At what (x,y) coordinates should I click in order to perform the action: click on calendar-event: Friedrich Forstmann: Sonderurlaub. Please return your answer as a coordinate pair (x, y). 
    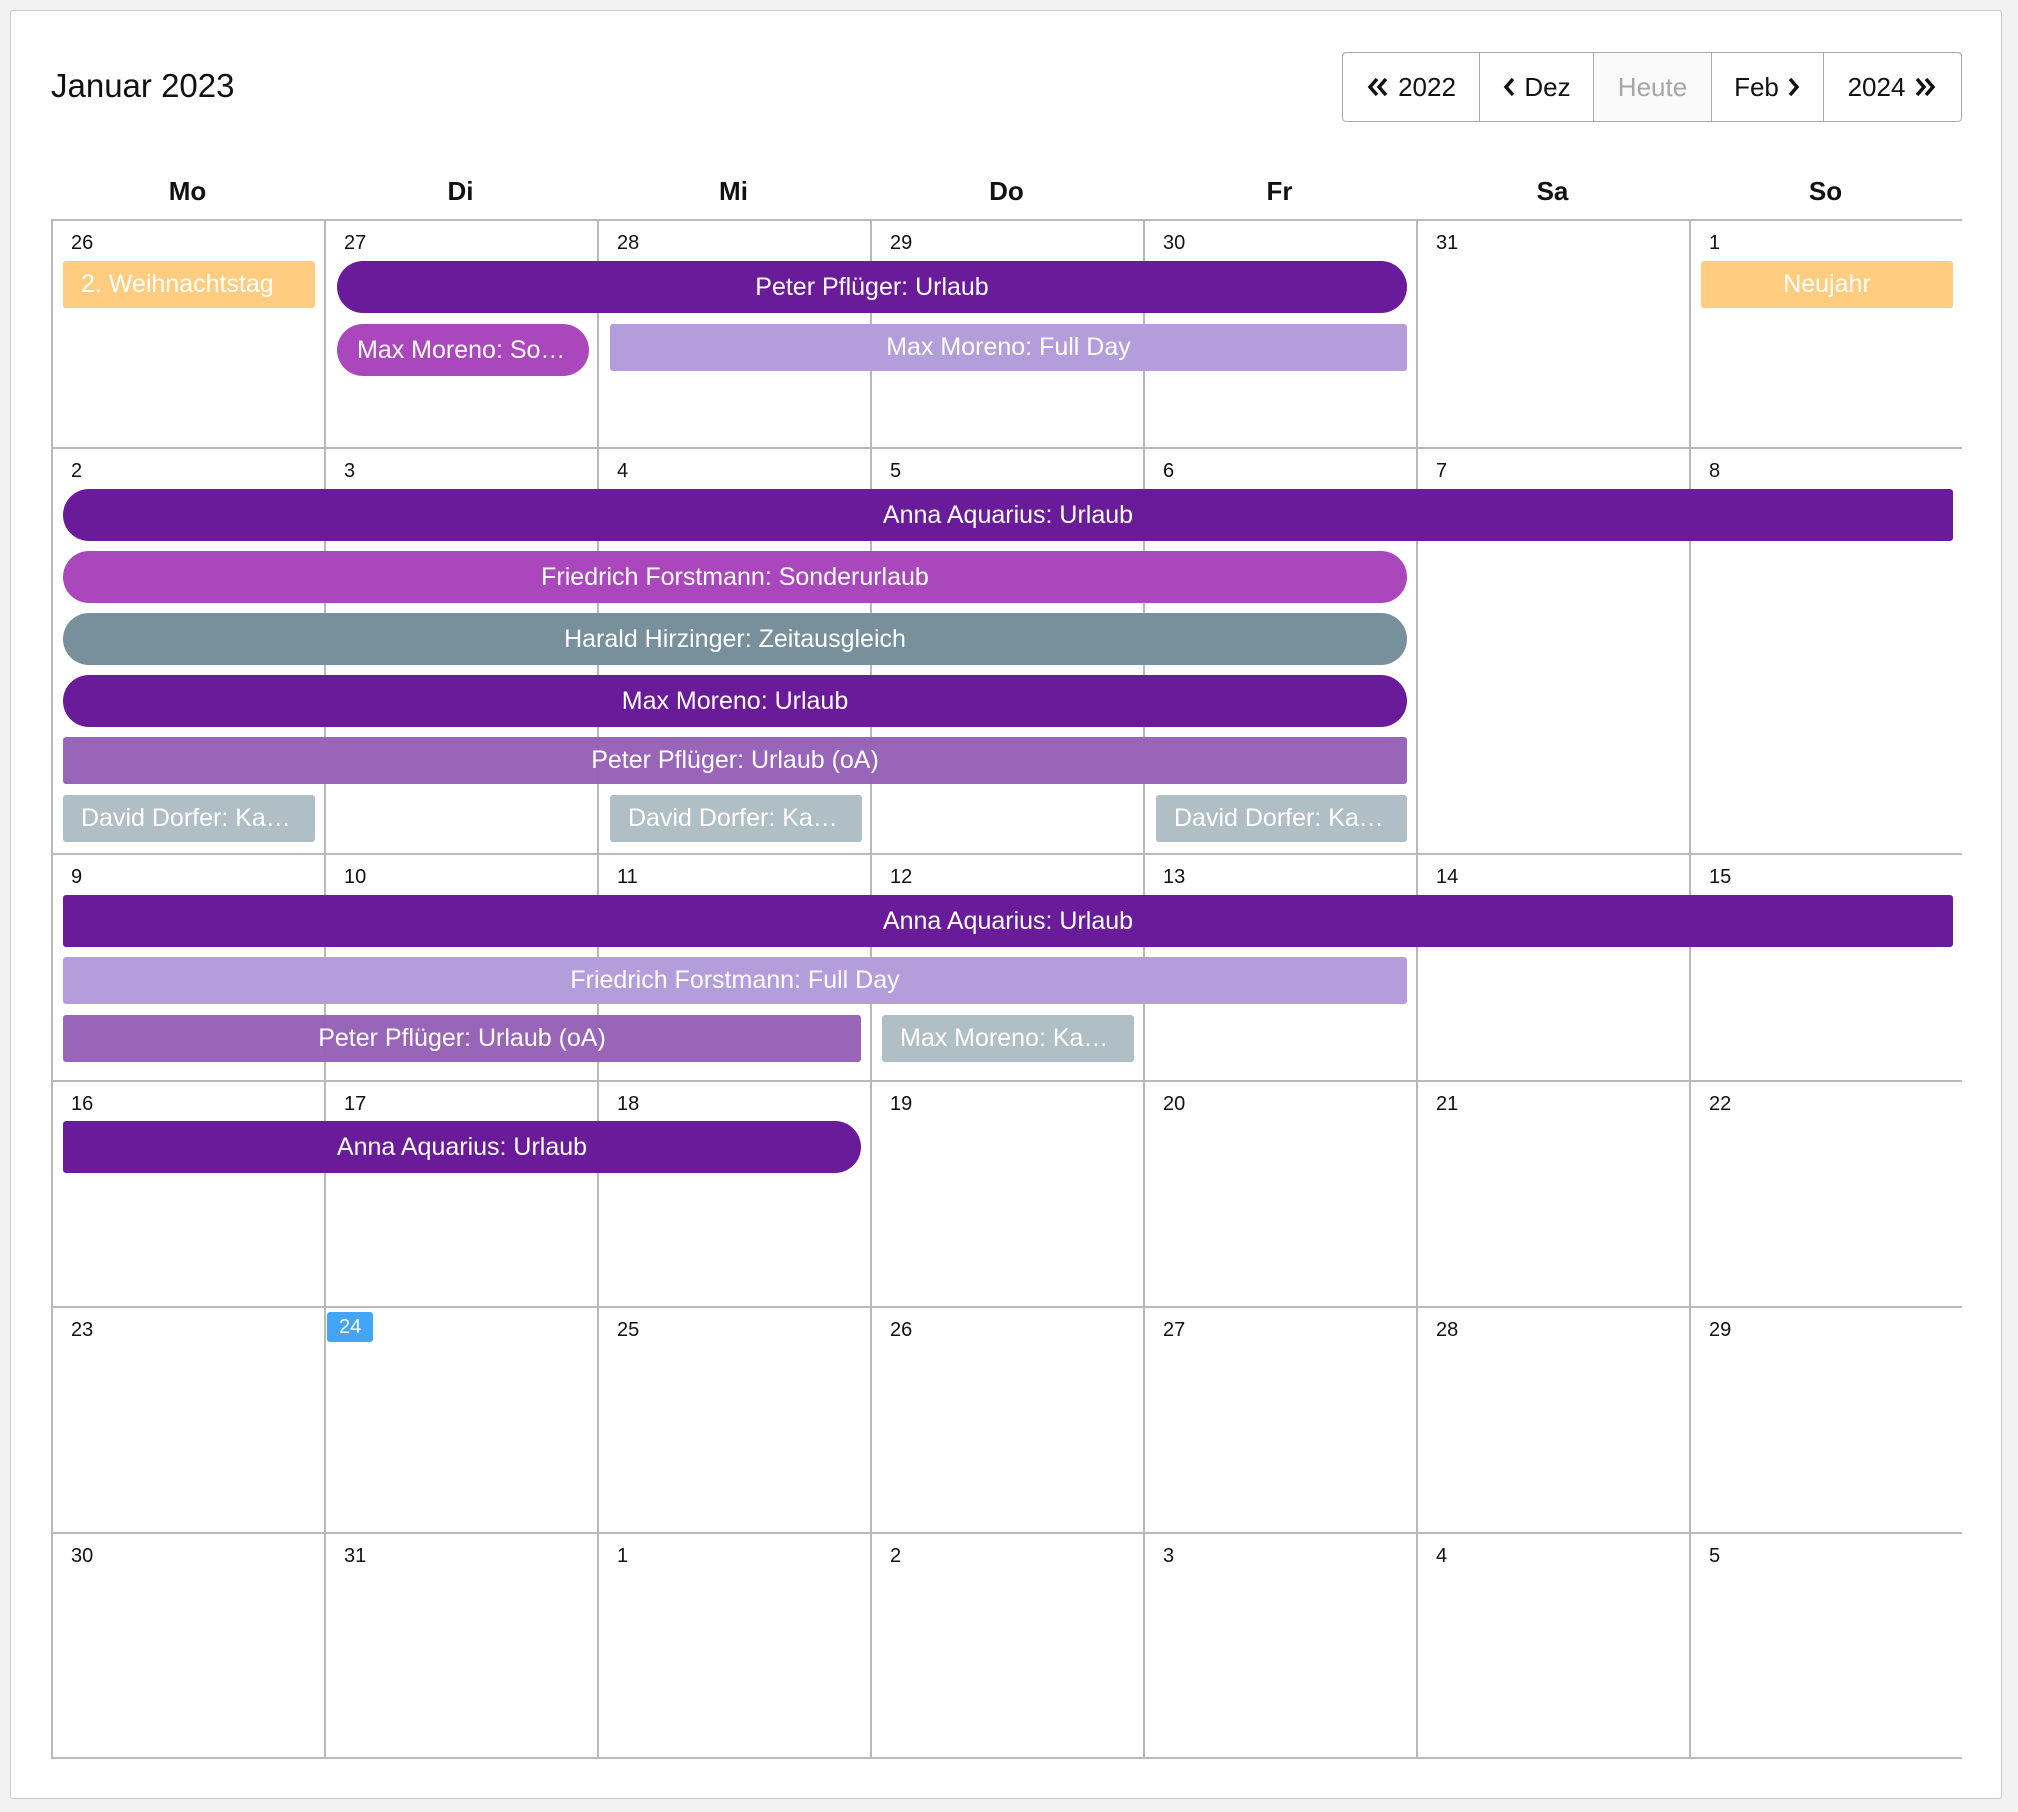
    Looking at the image, I should click on (735, 577).